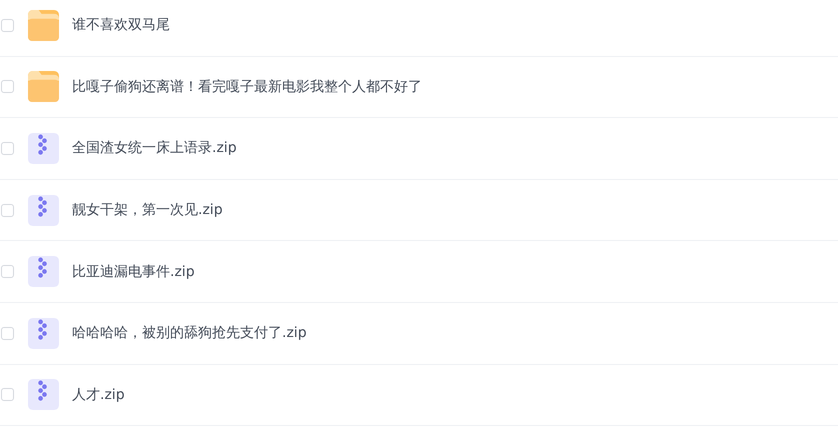  Describe the element at coordinates (133, 271) in the screenshot. I see `file-name: 比亚迪漏电事件.zip` at that location.